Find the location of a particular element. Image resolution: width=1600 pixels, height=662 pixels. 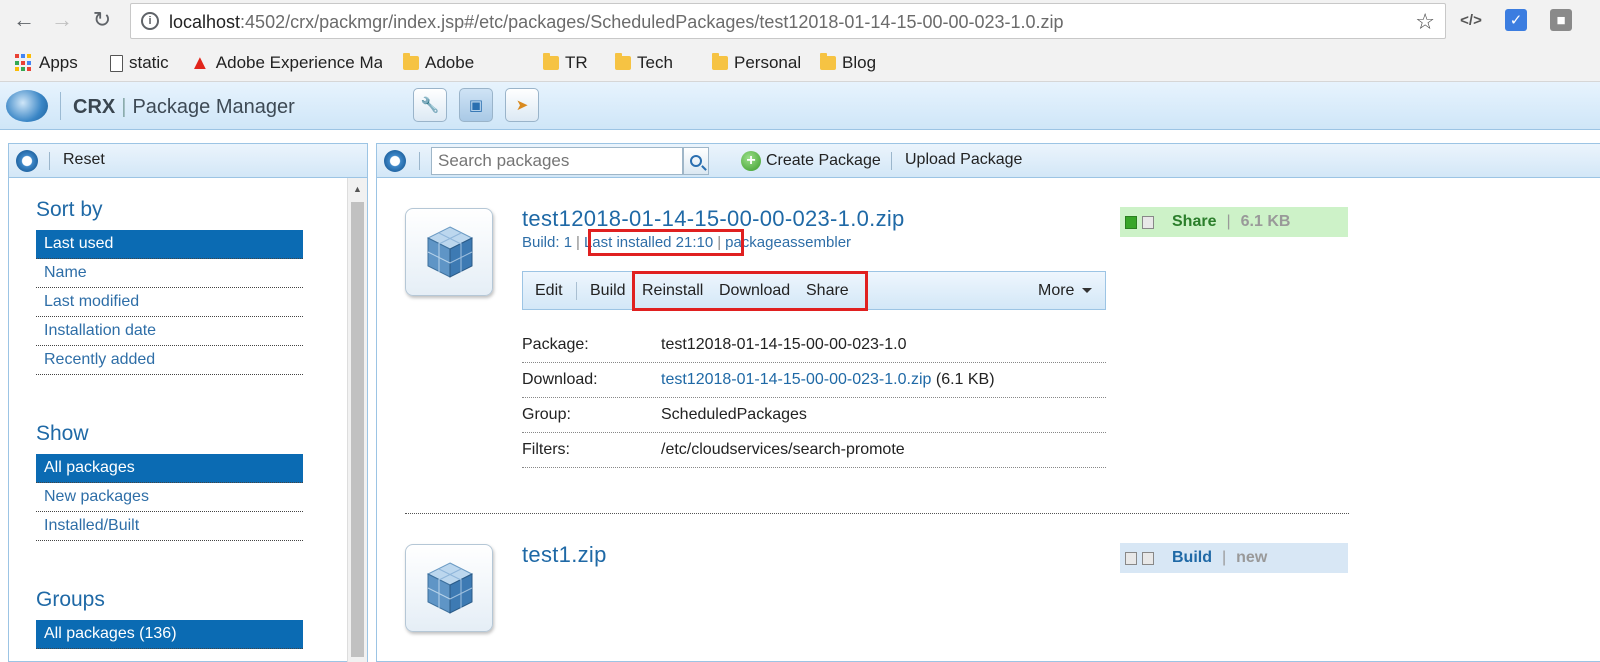

bookmark-label: static is located at coordinates (149, 62).